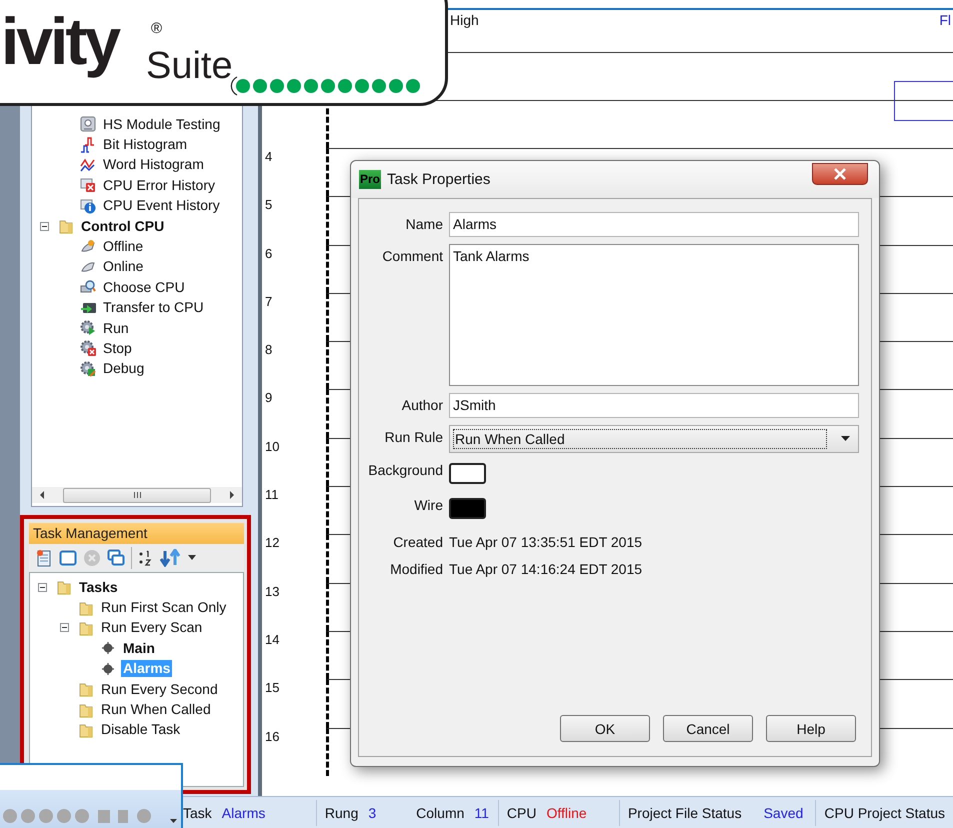 The height and width of the screenshot is (828, 953). What do you see at coordinates (123, 247) in the screenshot?
I see `tree-item: Offline` at bounding box center [123, 247].